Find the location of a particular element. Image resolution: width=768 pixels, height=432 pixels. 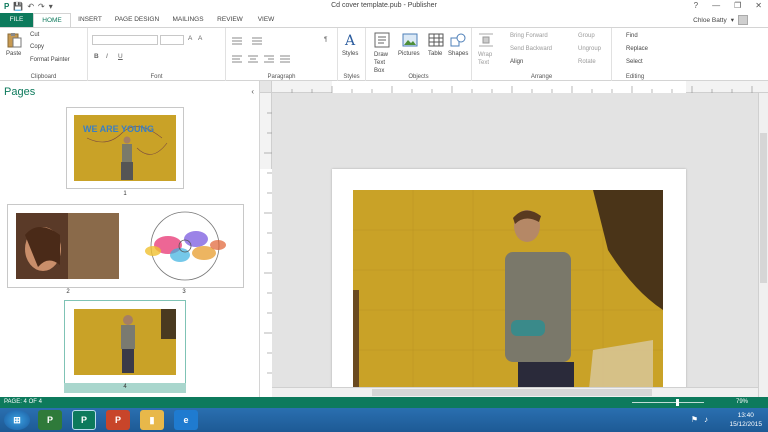

page-1-image: WE ARE YOUNG is located at coordinates (125, 148).